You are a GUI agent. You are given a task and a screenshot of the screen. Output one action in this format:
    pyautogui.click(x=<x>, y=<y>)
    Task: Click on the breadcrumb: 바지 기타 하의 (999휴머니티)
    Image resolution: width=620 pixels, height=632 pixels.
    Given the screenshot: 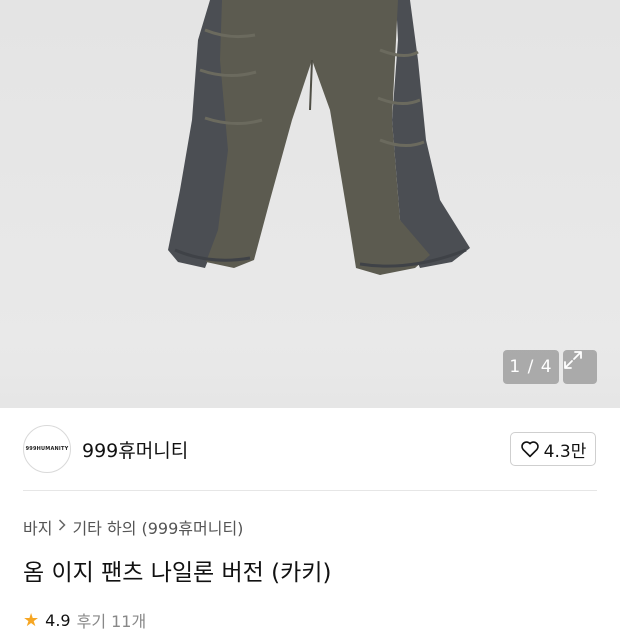 What is the action you would take?
    pyautogui.click(x=133, y=527)
    